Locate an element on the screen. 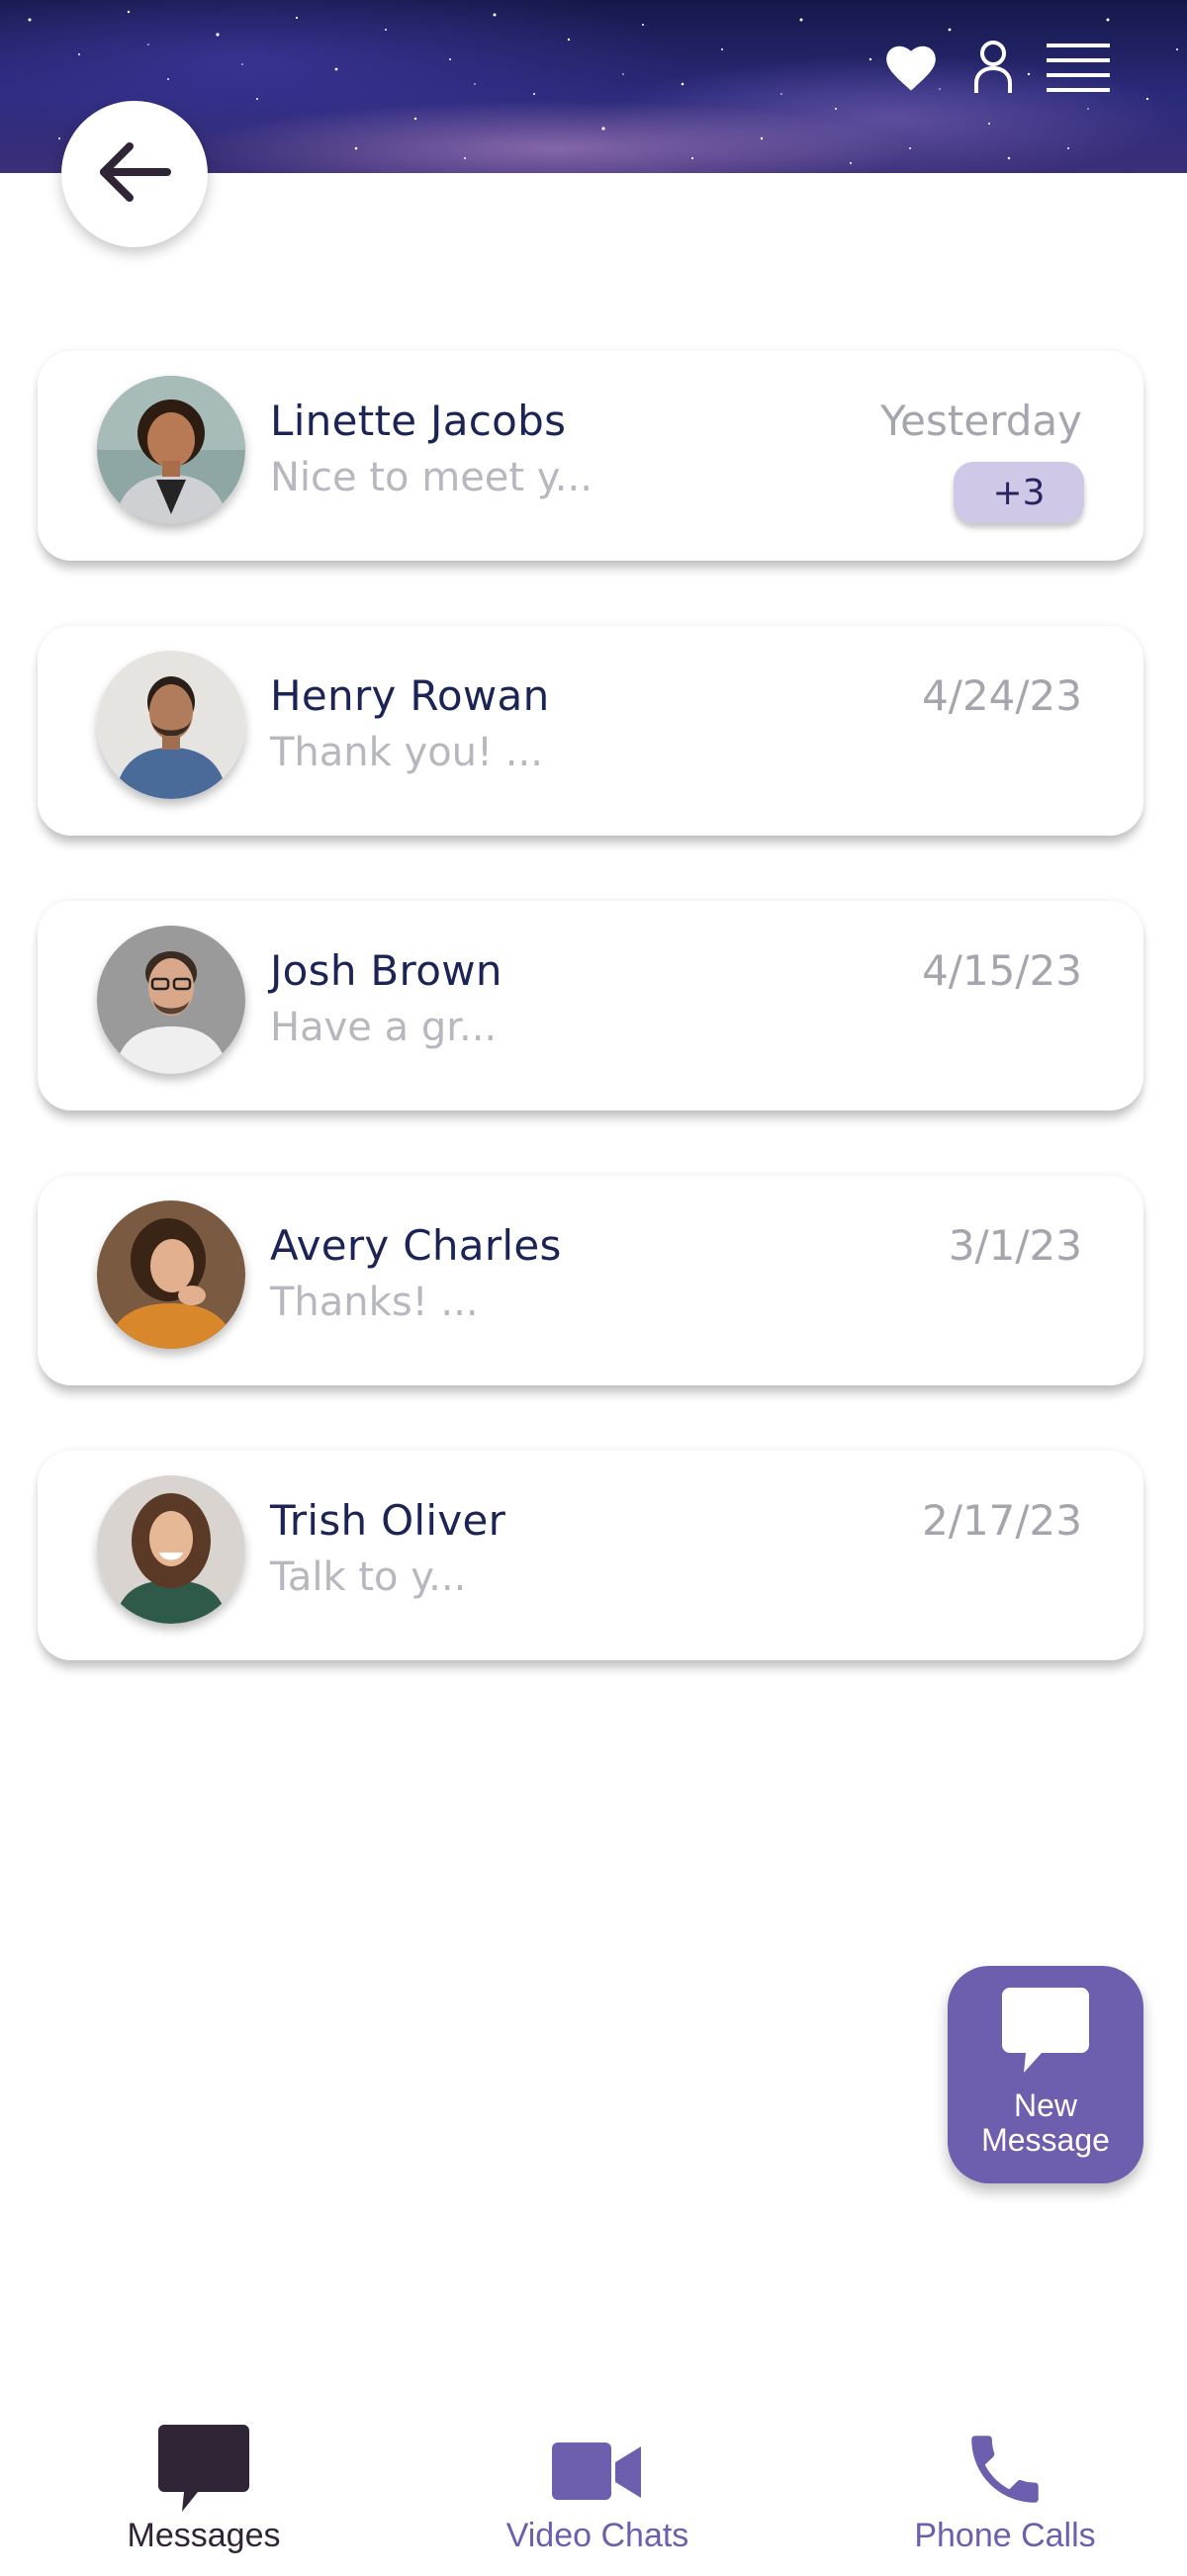 This screenshot has height=2576, width=1187. message-date: 3/1/23 is located at coordinates (1015, 1245).